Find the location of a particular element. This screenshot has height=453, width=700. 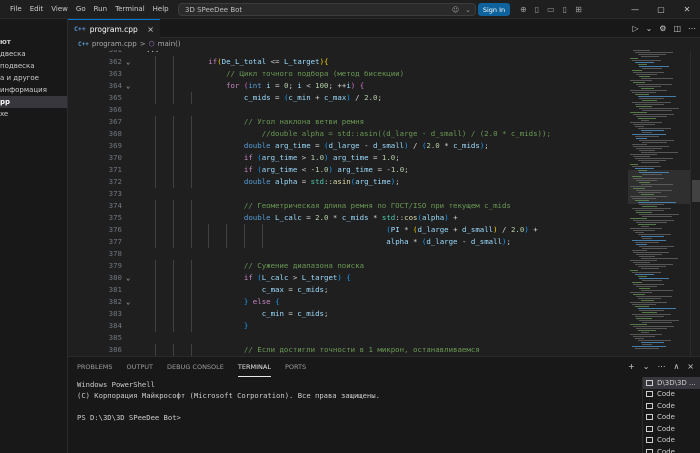

menu-help: Help is located at coordinates (161, 9).